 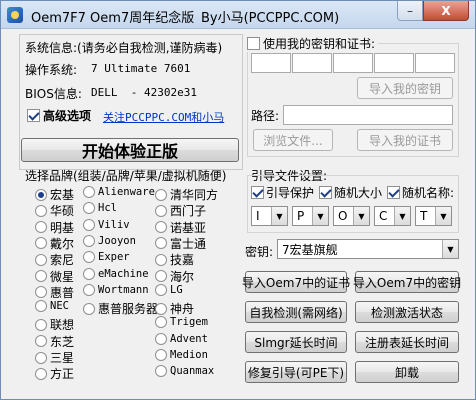 I want to click on brand-radio: Viliv, so click(x=106, y=224).